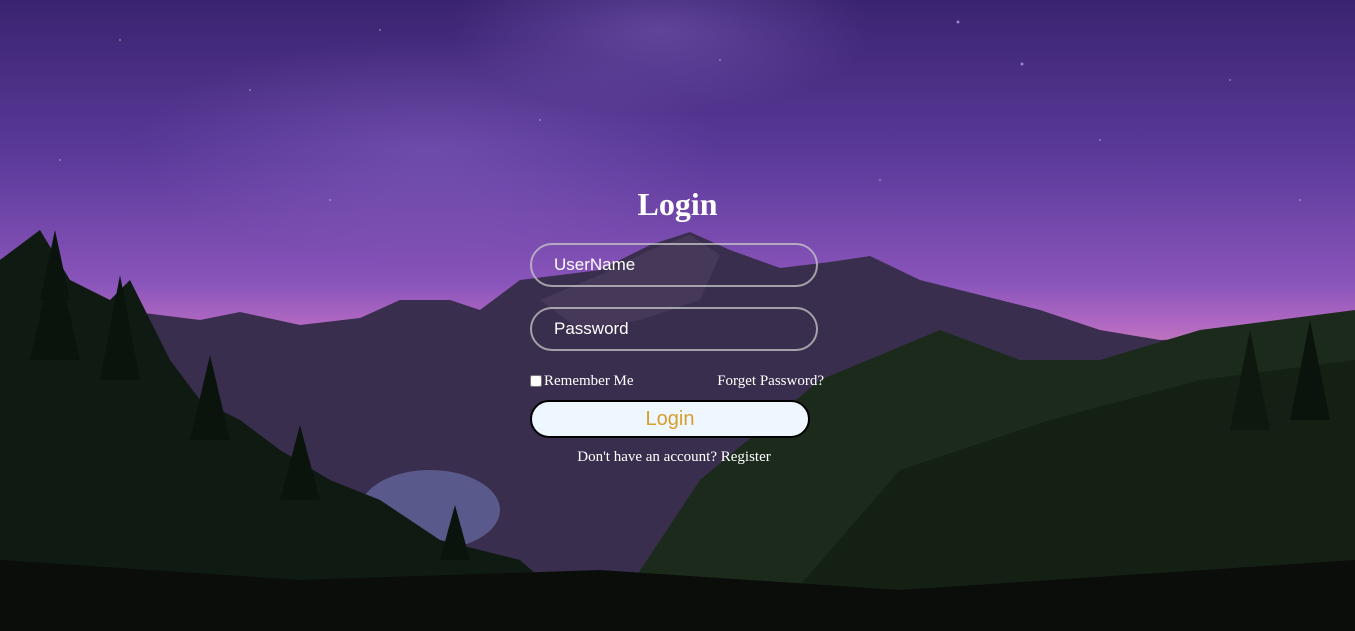  I want to click on login-button: Login, so click(670, 419).